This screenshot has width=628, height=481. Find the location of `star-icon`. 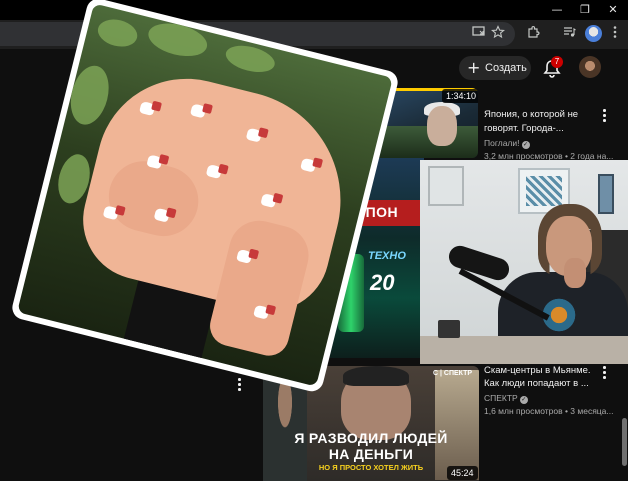

star-icon is located at coordinates (498, 34).